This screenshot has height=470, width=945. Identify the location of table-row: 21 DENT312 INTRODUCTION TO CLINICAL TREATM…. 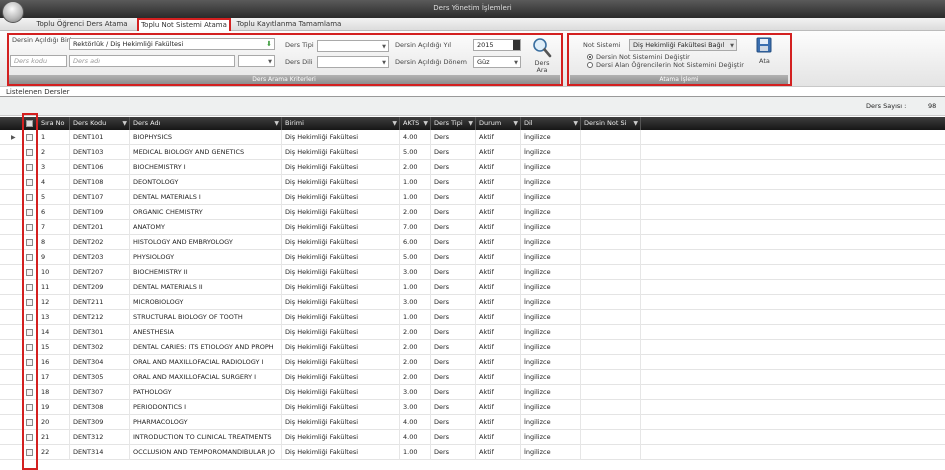
(472, 437).